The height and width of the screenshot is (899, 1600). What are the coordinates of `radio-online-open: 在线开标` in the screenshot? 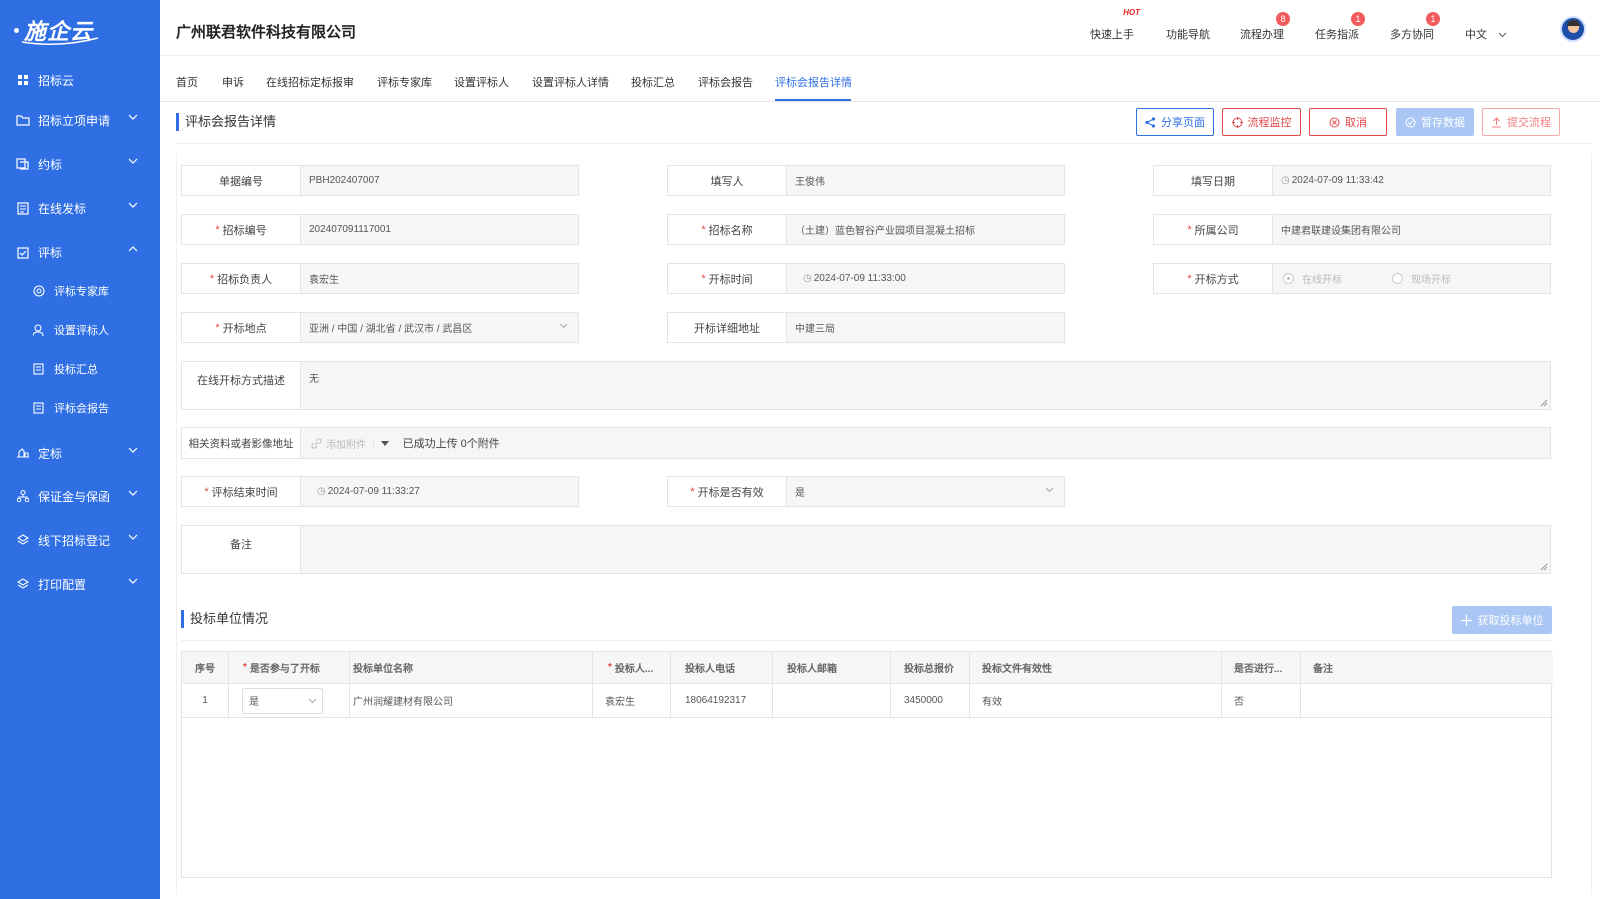 It's located at (1312, 278).